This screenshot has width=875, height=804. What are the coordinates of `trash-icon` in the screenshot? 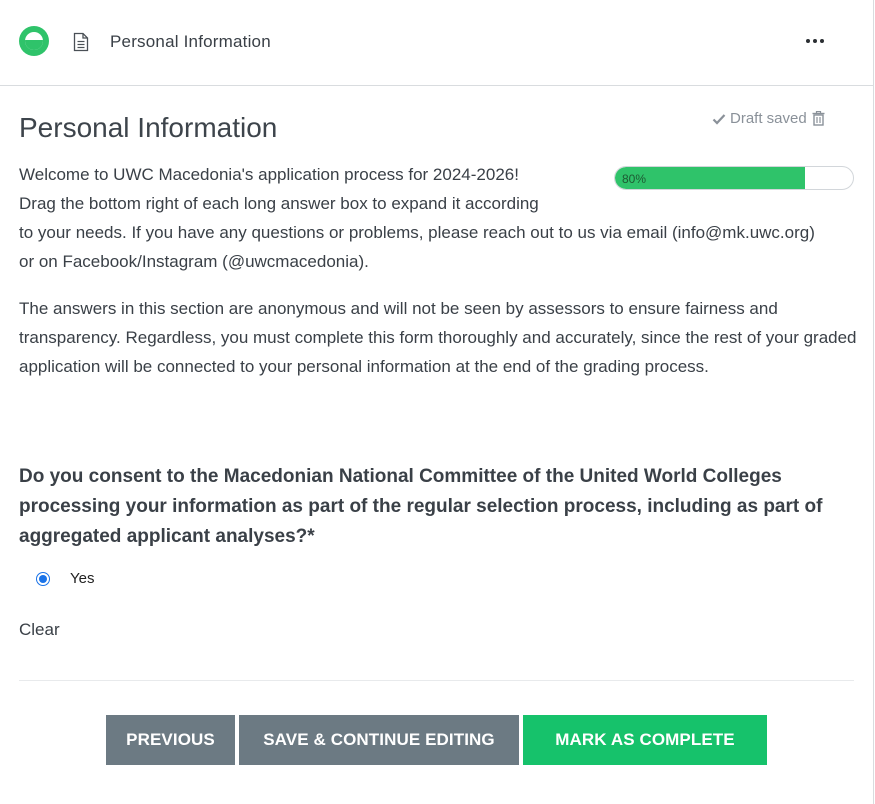 It's located at (818, 118).